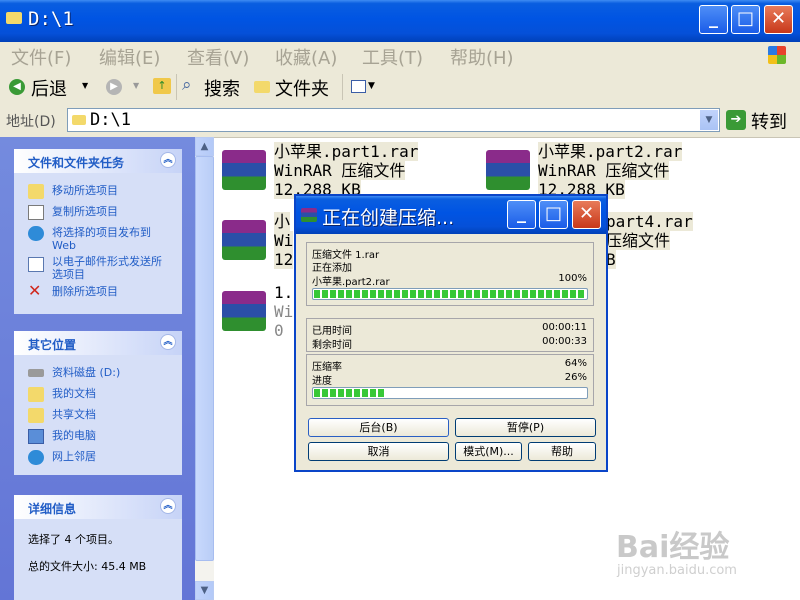 The height and width of the screenshot is (600, 800). Describe the element at coordinates (110, 120) in the screenshot. I see `address-value: D:\1` at that location.